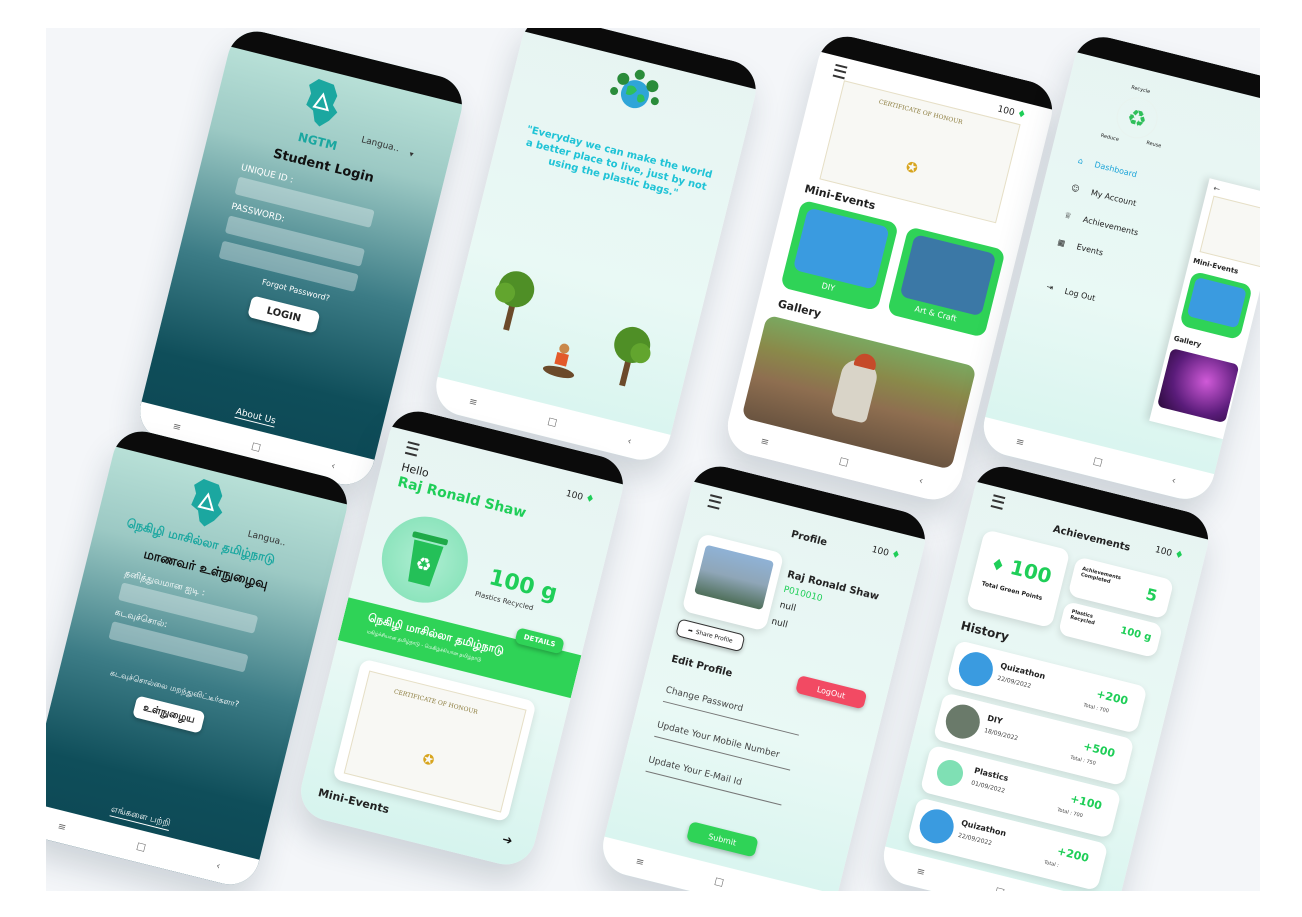 This screenshot has width=1302, height=917. What do you see at coordinates (1103, 195) in the screenshot?
I see `drawer-item-my-account: ☺ My Account` at bounding box center [1103, 195].